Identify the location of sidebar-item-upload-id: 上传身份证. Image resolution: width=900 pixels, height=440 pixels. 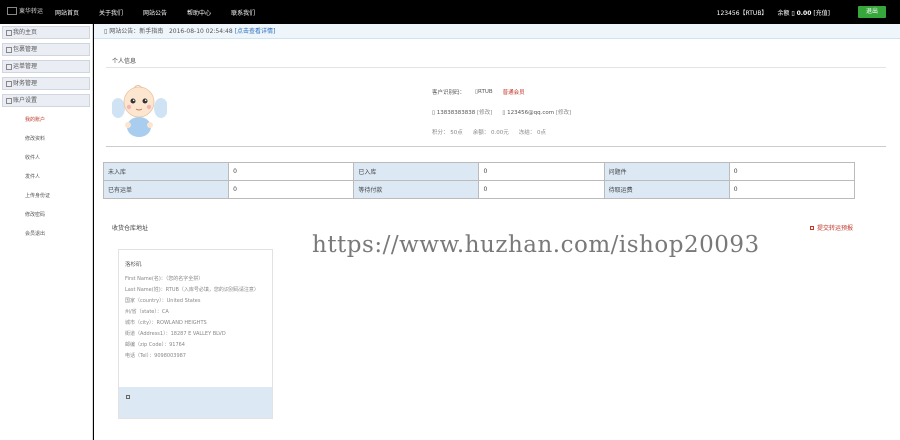
(46, 196).